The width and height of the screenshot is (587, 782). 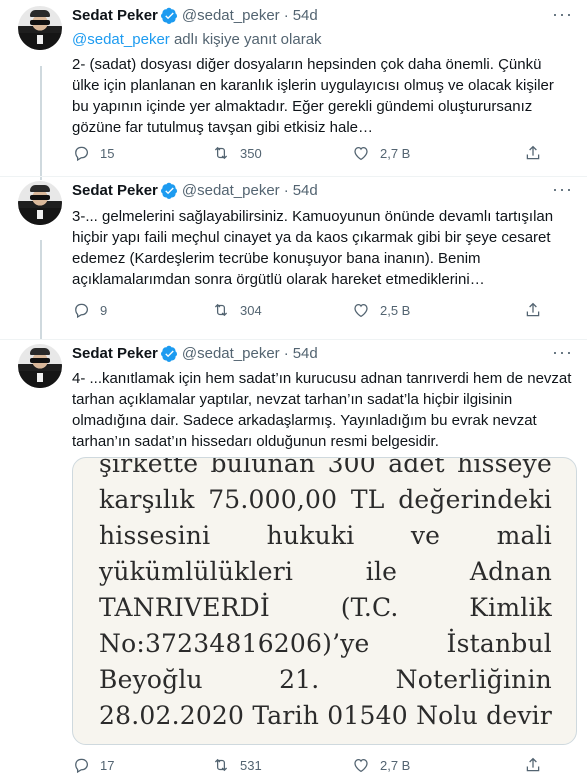 What do you see at coordinates (310, 535) in the screenshot?
I see `document-word: hukuki` at bounding box center [310, 535].